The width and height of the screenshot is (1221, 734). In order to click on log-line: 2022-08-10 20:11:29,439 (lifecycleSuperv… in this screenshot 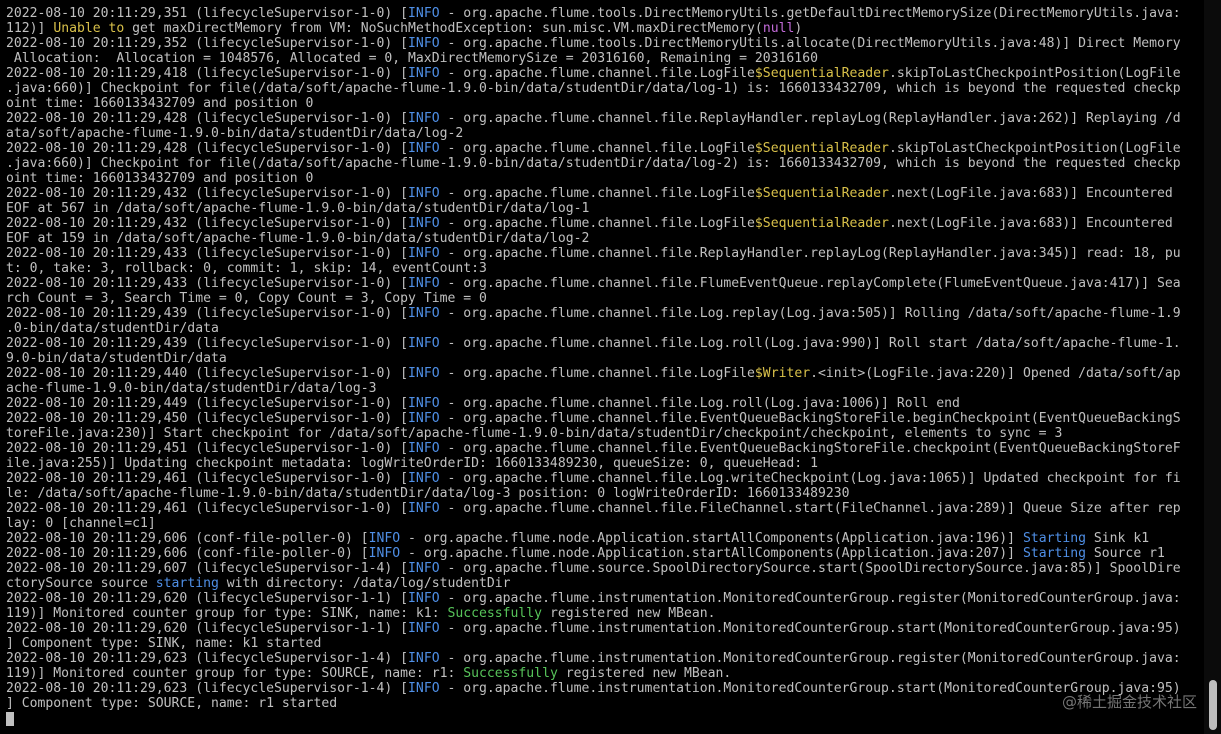, I will do `click(605, 313)`.